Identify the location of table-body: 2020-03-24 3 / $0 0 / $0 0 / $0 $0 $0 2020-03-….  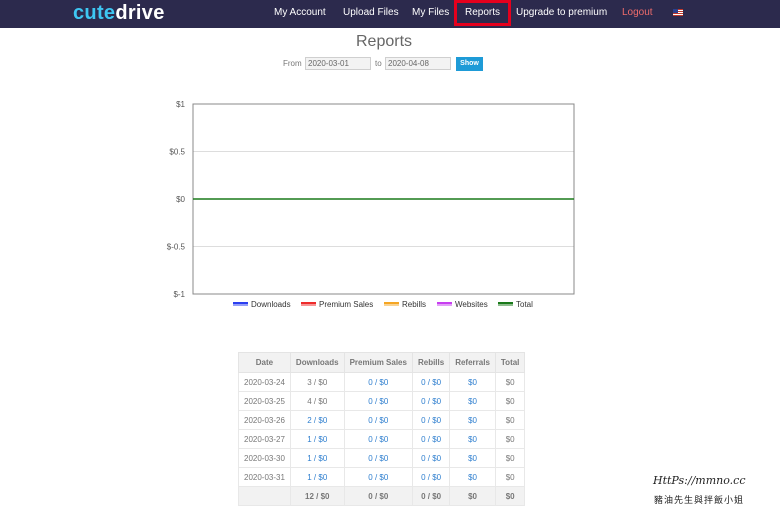
(382, 439).